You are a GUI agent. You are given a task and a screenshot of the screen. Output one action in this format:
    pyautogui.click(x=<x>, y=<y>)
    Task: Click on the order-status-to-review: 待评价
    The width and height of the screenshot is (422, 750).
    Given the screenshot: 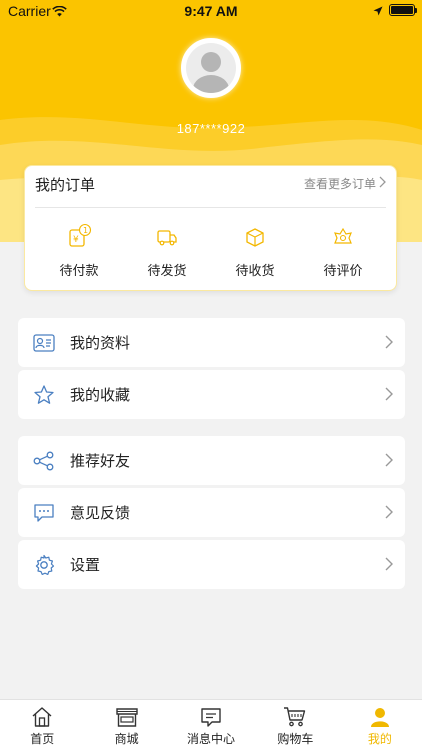 What is the action you would take?
    pyautogui.click(x=343, y=251)
    